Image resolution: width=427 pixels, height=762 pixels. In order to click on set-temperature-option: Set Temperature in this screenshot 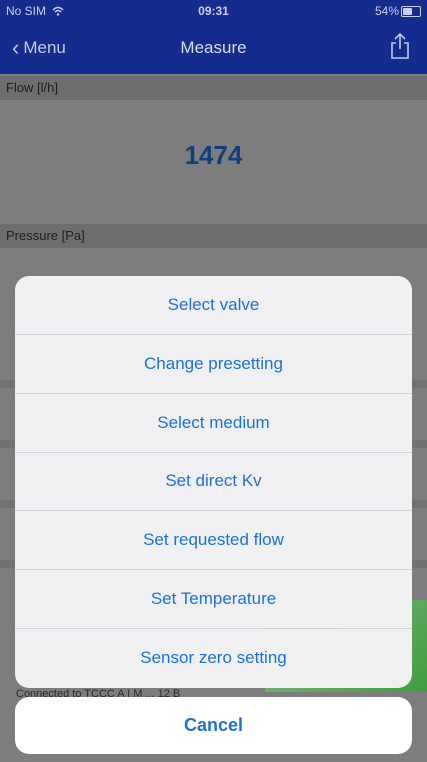, I will do `click(213, 600)`.